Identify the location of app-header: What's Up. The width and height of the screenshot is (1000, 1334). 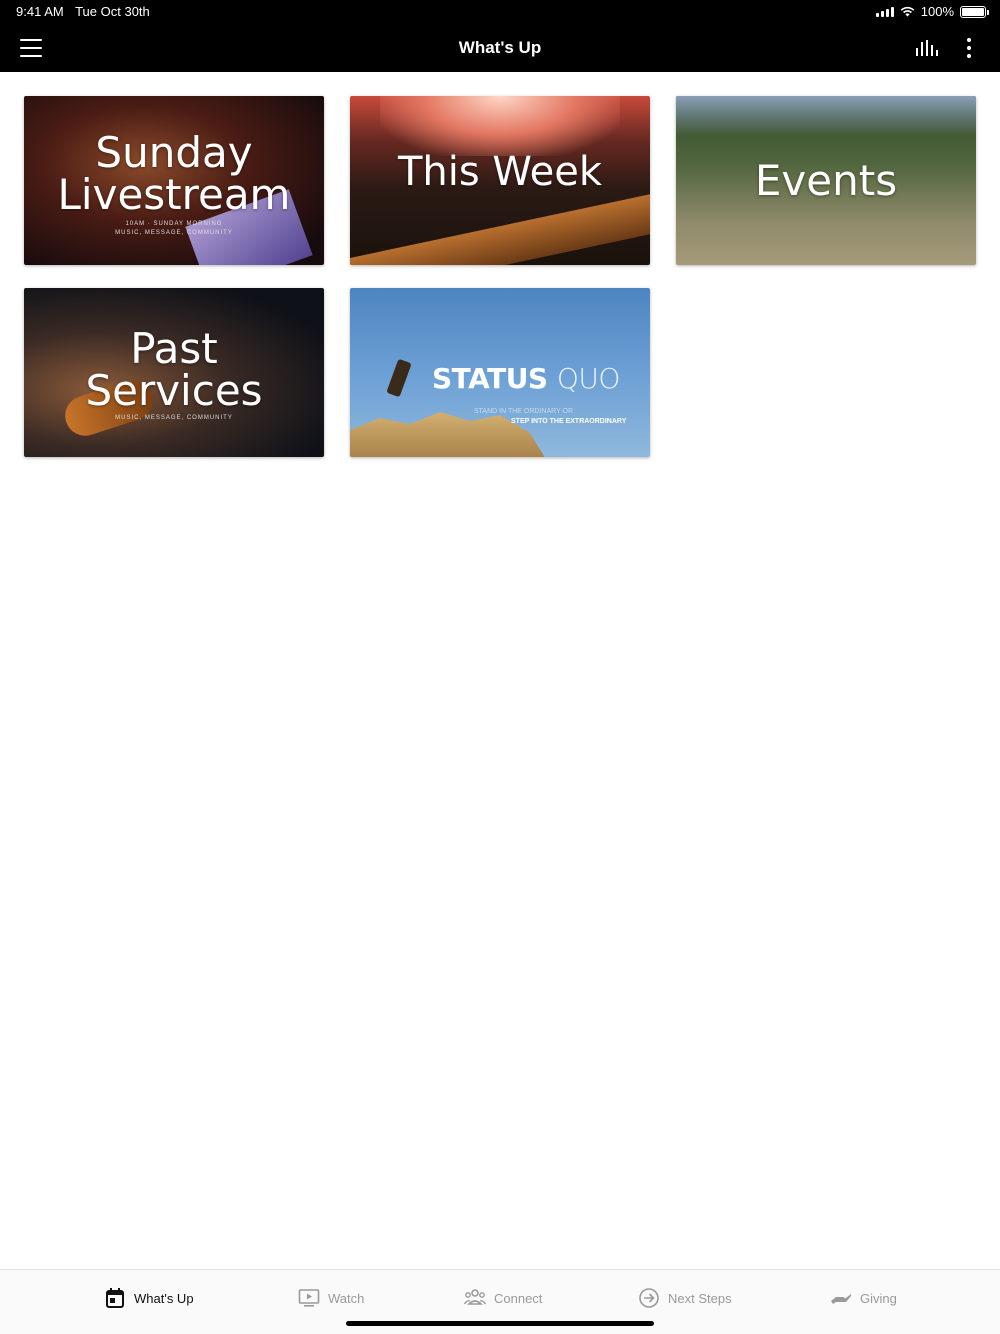
(500, 48).